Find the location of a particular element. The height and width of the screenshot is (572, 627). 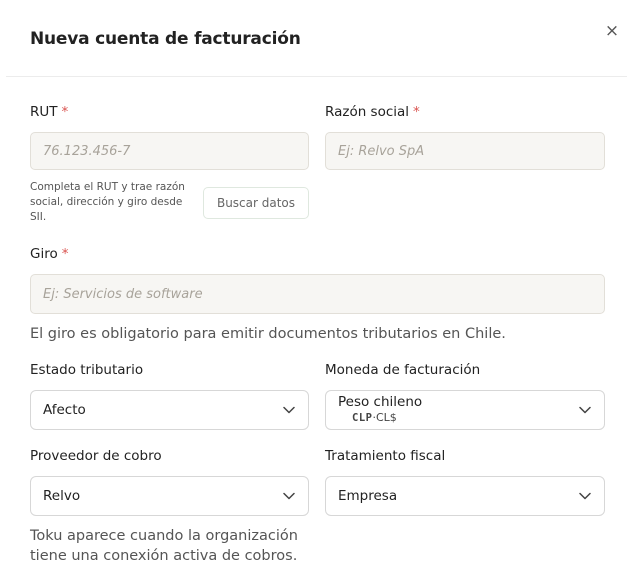

moneda-value-group: Peso chileno CLP·CL$ is located at coordinates (380, 410).